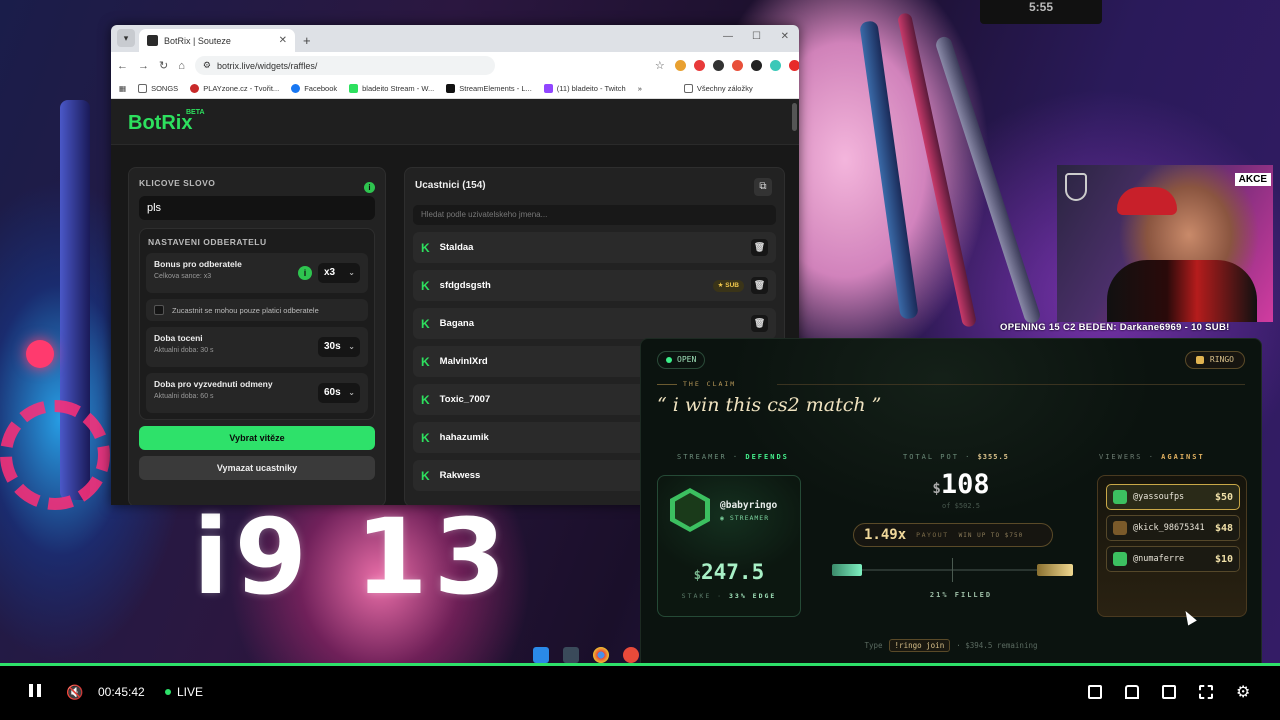 Image resolution: width=1280 pixels, height=720 pixels. Describe the element at coordinates (307, 40) in the screenshot. I see `new-tab-button: +` at that location.